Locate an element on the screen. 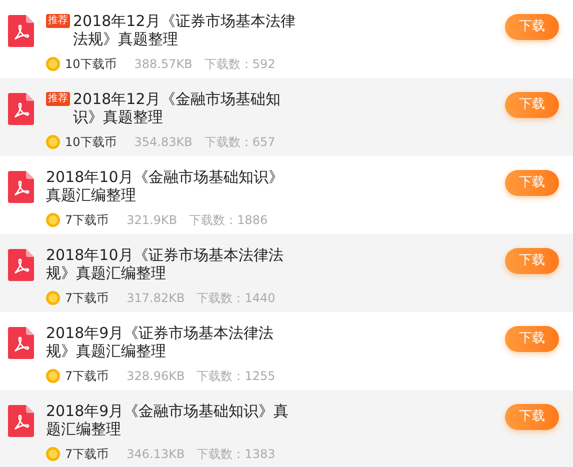 Image resolution: width=573 pixels, height=467 pixels. download-count: 下载数：1255 is located at coordinates (236, 376).